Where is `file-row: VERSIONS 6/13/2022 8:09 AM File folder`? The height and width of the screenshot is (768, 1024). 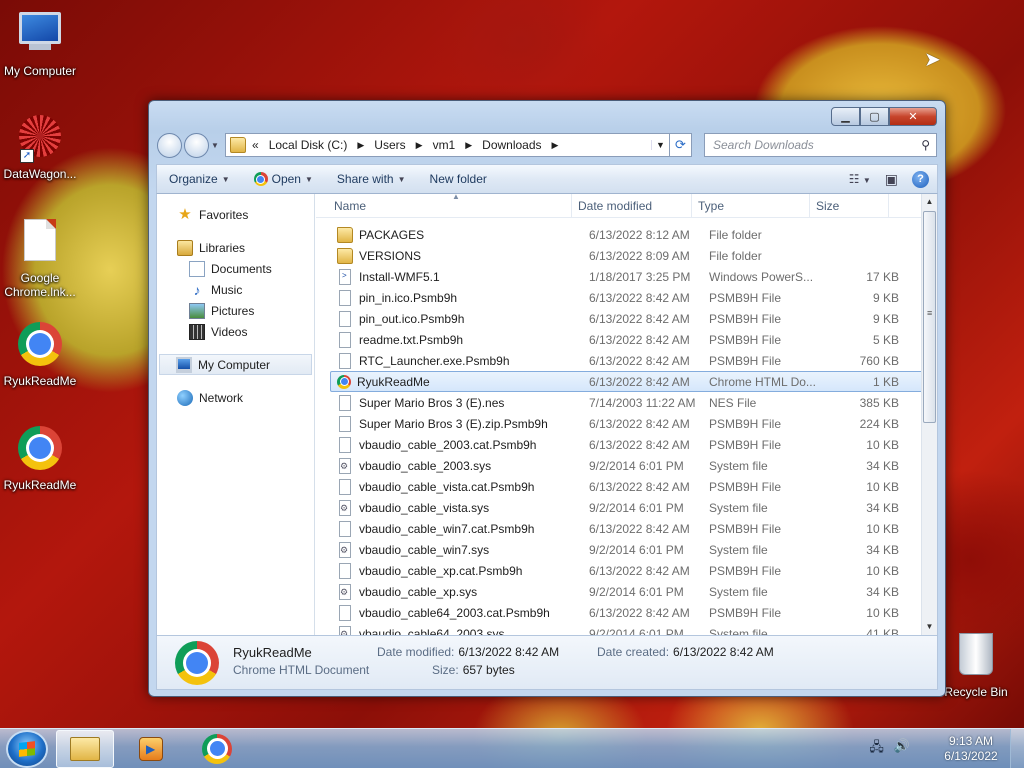
file-row: VERSIONS 6/13/2022 8:09 AM File folder is located at coordinates (626, 255).